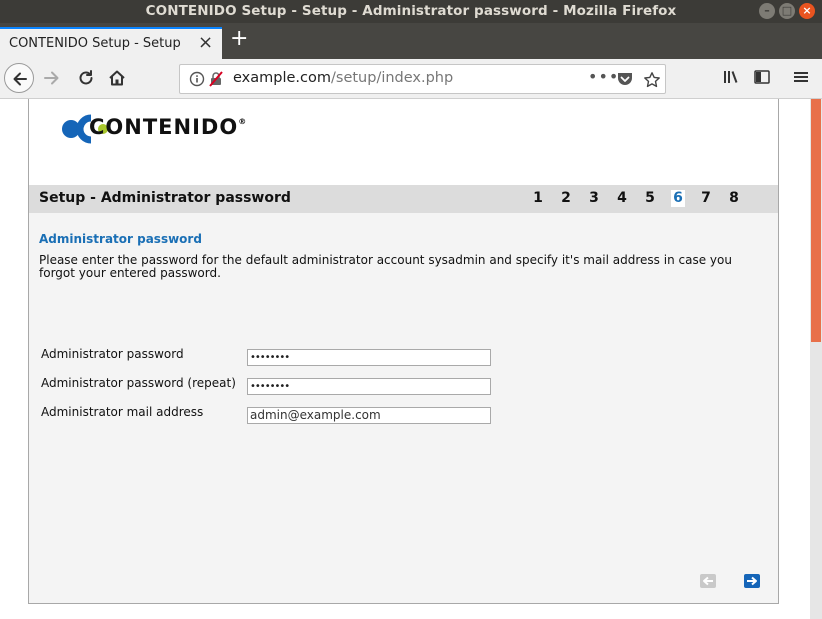 The width and height of the screenshot is (822, 619). Describe the element at coordinates (816, 220) in the screenshot. I see `scrollbar-thumb` at that location.